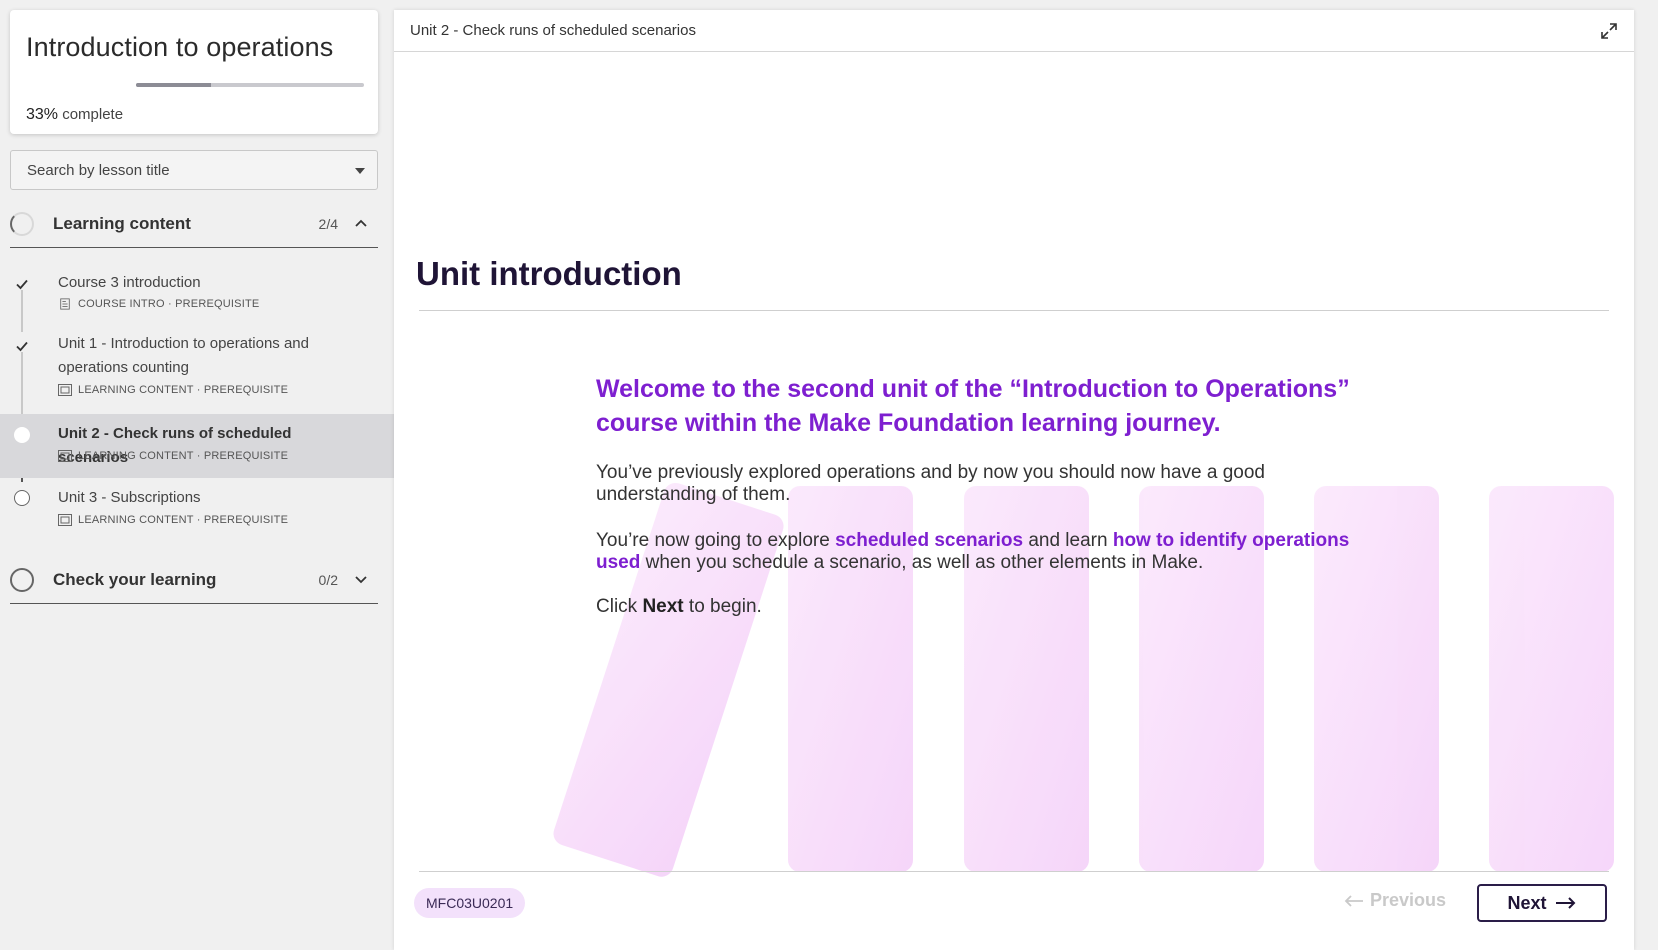 Image resolution: width=1658 pixels, height=950 pixels. I want to click on progress-bar-fill, so click(174, 85).